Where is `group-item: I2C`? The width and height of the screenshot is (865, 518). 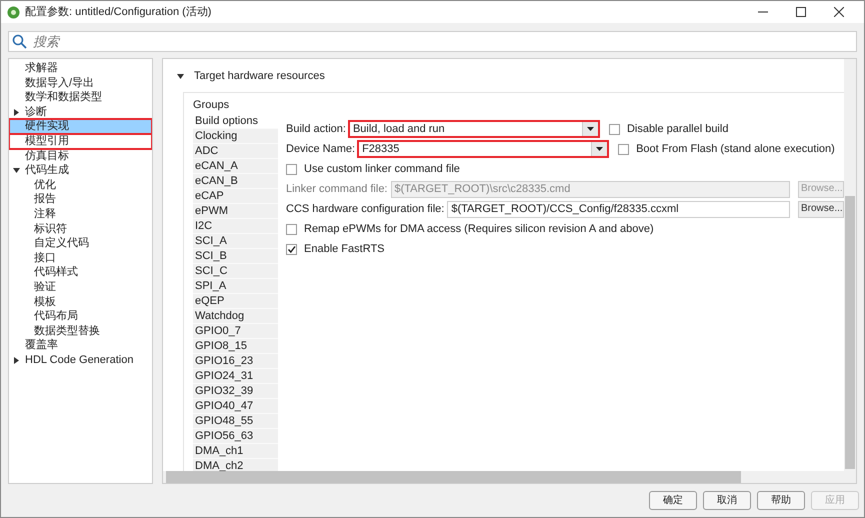
group-item: I2C is located at coordinates (235, 226).